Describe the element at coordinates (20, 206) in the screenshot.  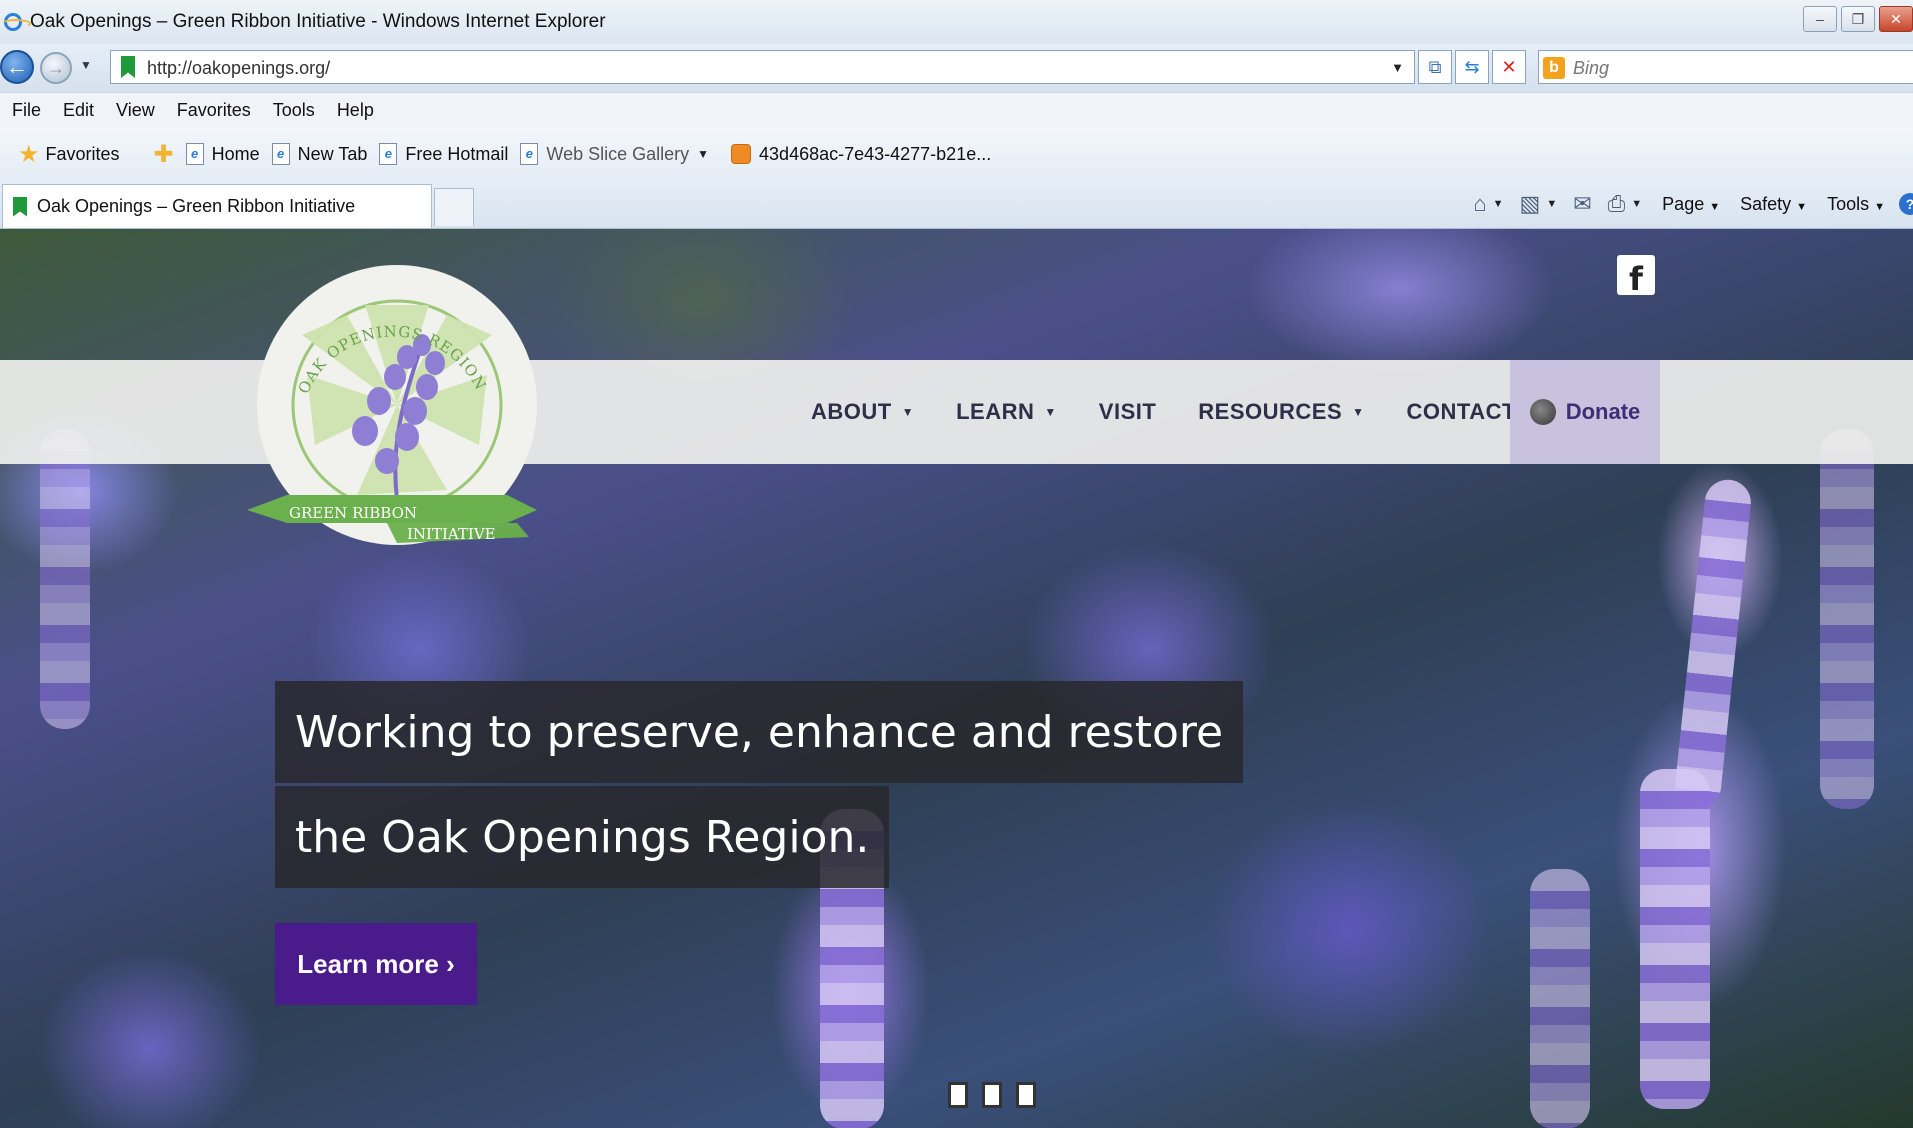
I see `site-bookmark-icon` at that location.